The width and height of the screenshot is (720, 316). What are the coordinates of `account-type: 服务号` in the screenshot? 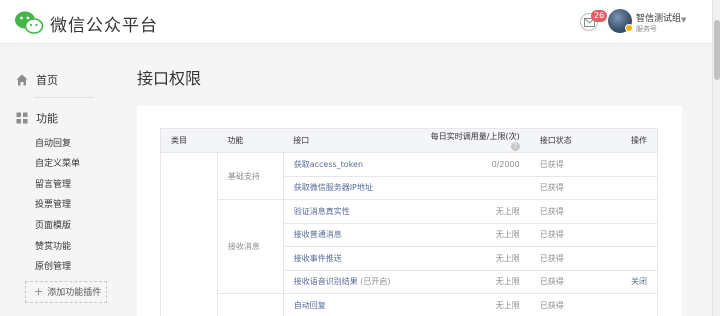 It's located at (646, 29).